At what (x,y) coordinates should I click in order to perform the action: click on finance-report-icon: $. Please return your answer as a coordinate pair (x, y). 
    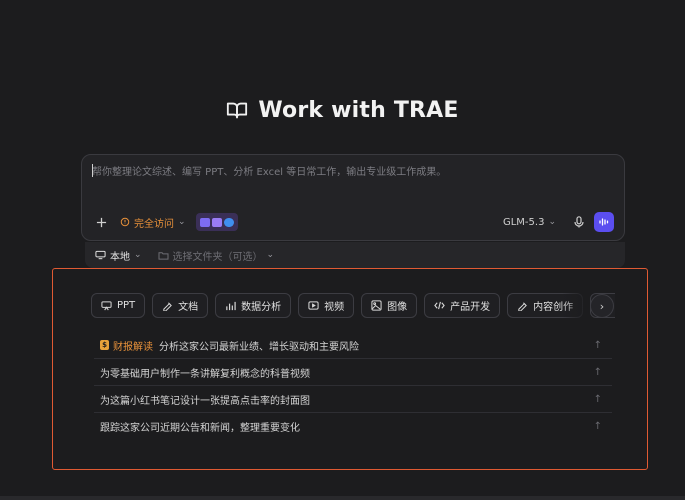
    Looking at the image, I should click on (104, 345).